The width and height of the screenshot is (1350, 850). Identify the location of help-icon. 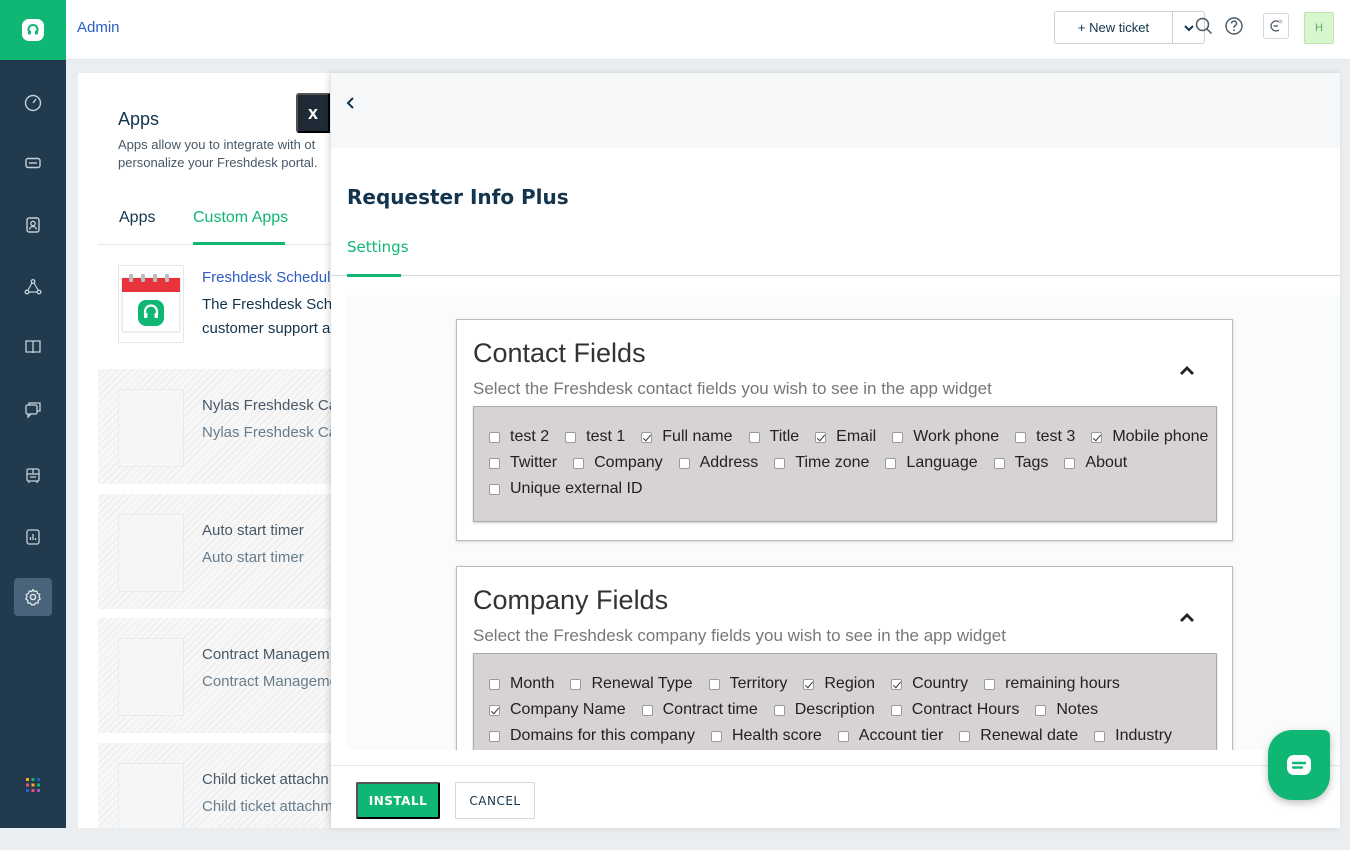
(1234, 26).